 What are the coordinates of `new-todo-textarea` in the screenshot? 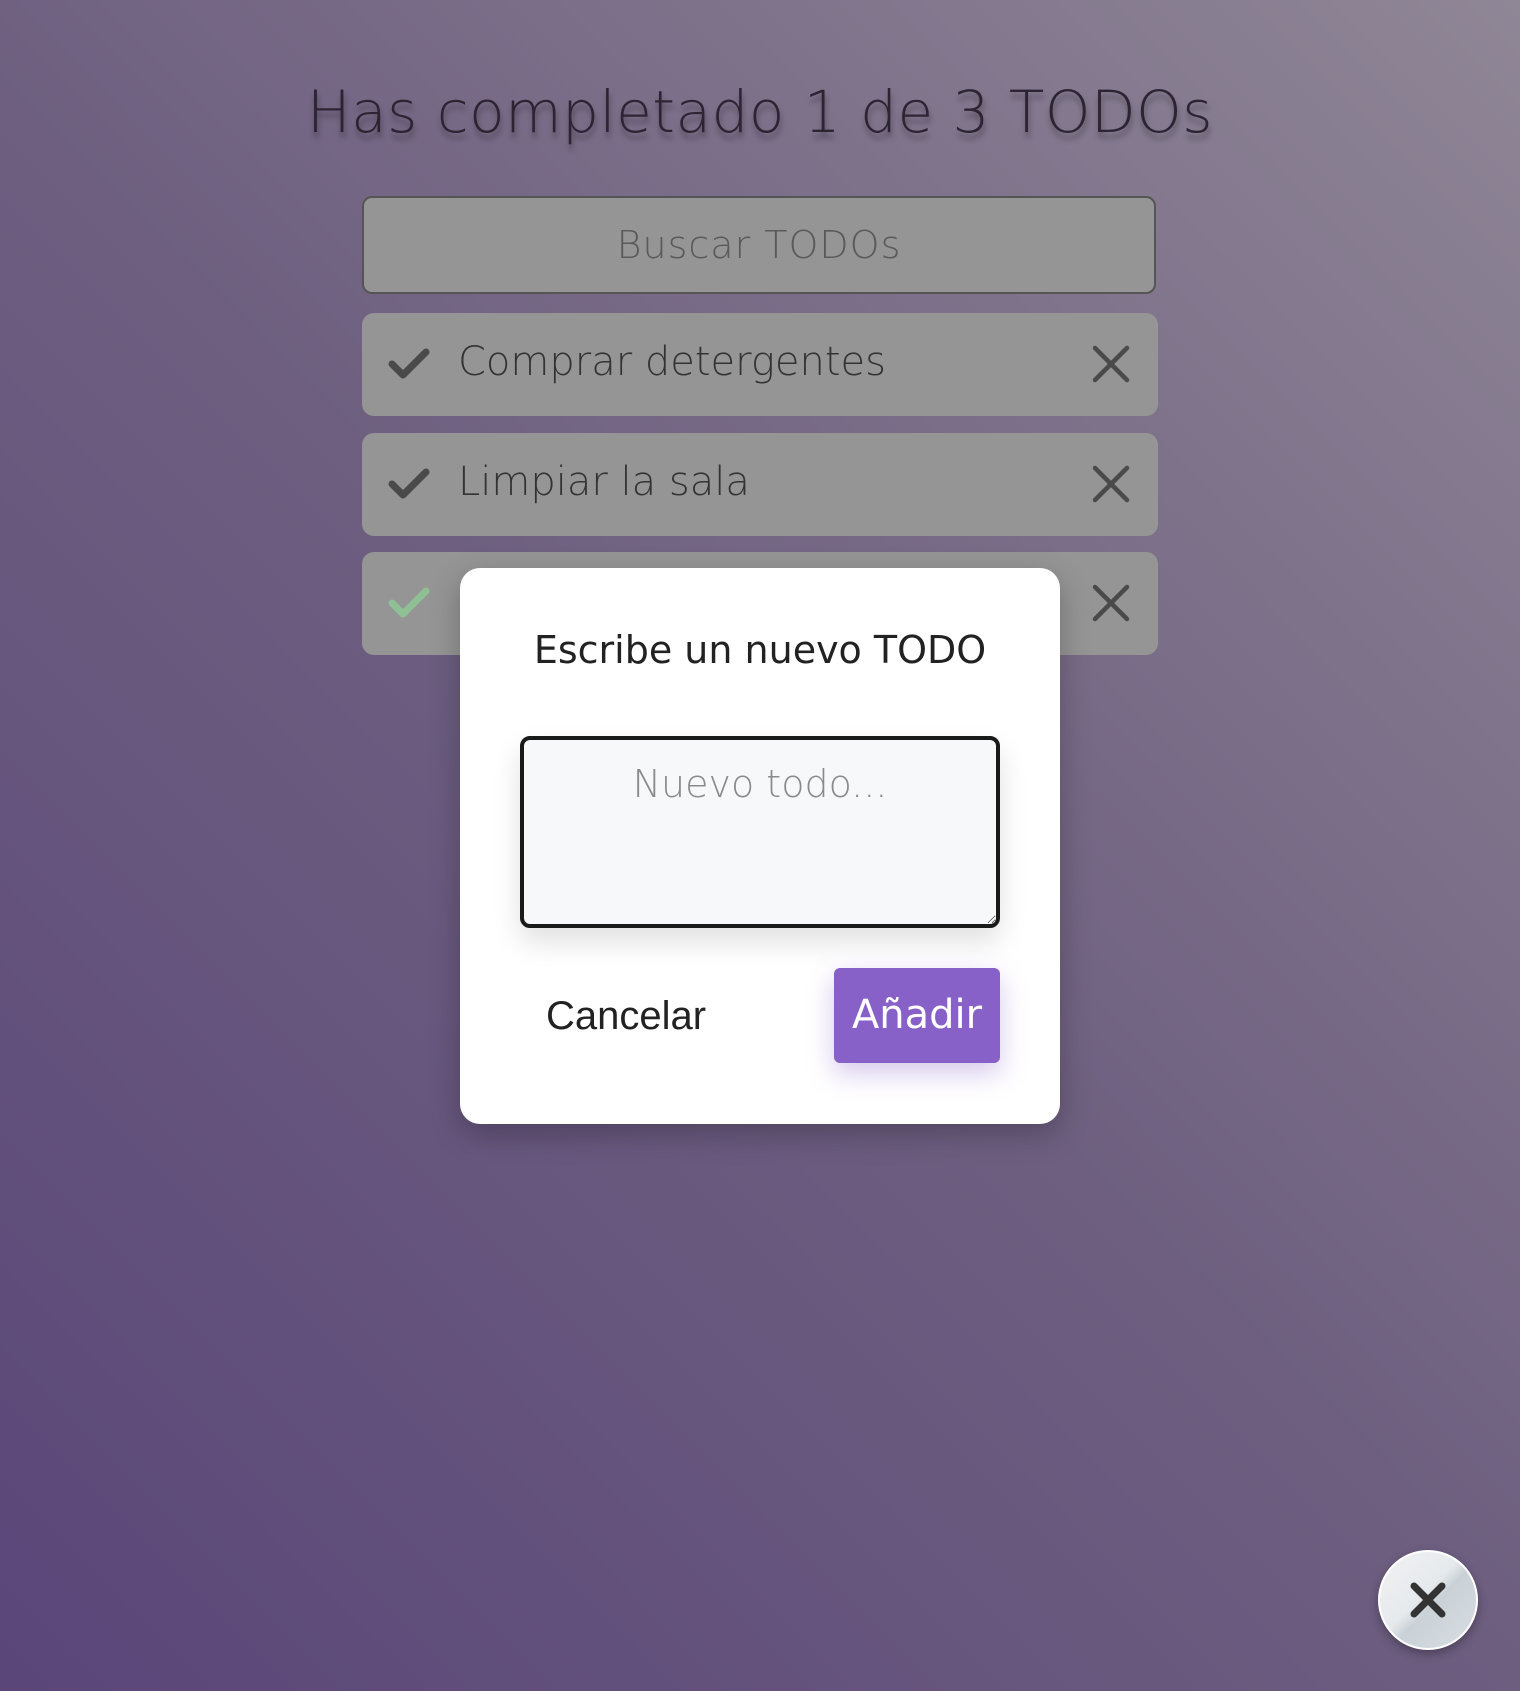 It's located at (760, 832).